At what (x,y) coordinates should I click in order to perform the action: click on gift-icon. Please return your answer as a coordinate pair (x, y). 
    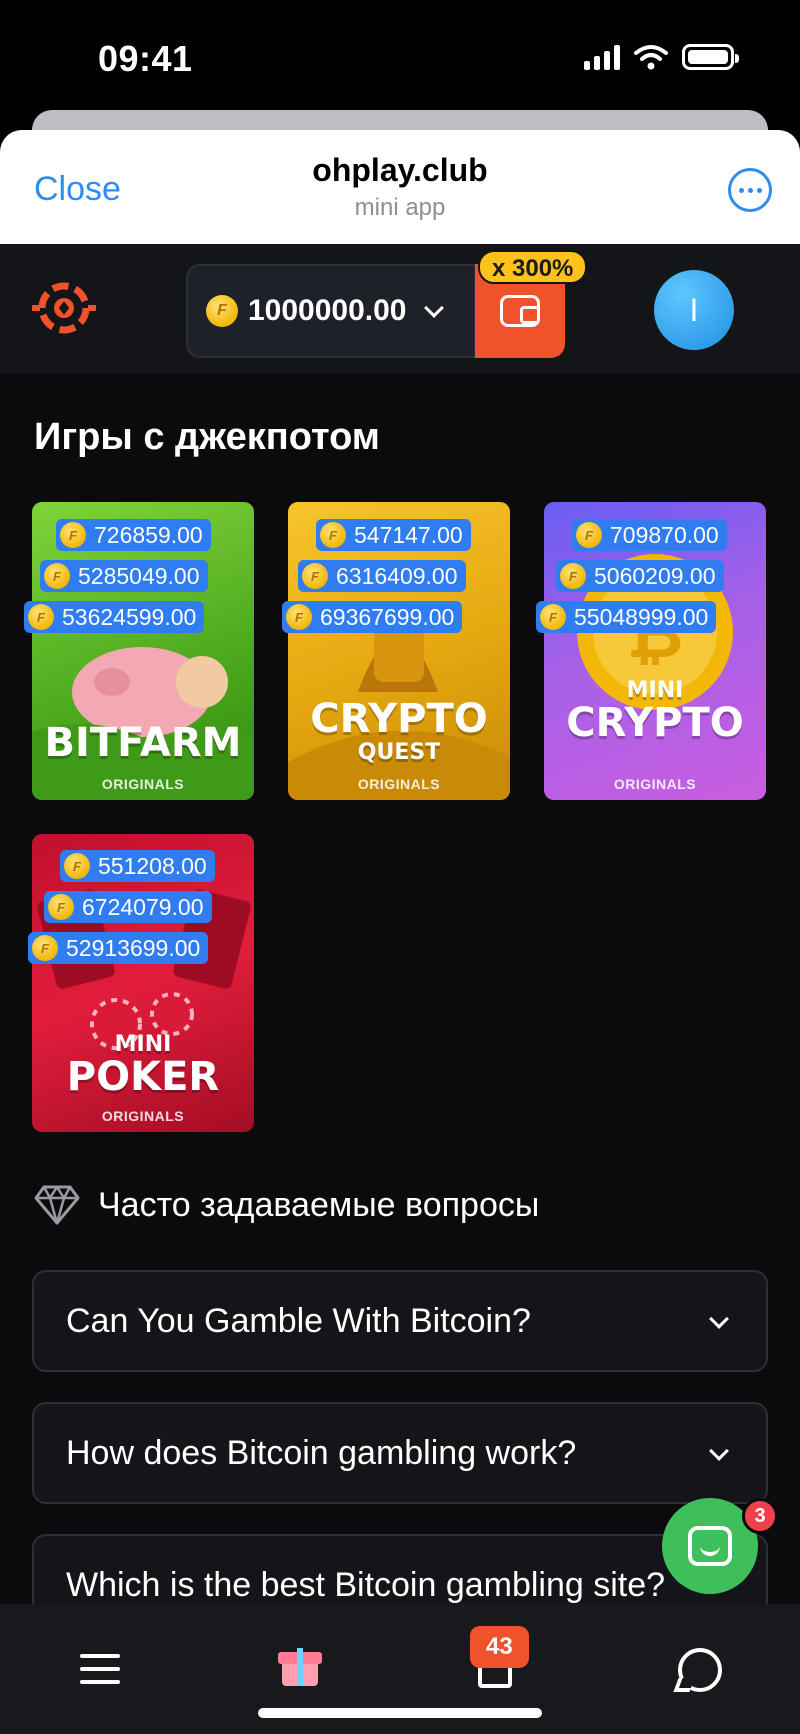
    Looking at the image, I should click on (300, 1666).